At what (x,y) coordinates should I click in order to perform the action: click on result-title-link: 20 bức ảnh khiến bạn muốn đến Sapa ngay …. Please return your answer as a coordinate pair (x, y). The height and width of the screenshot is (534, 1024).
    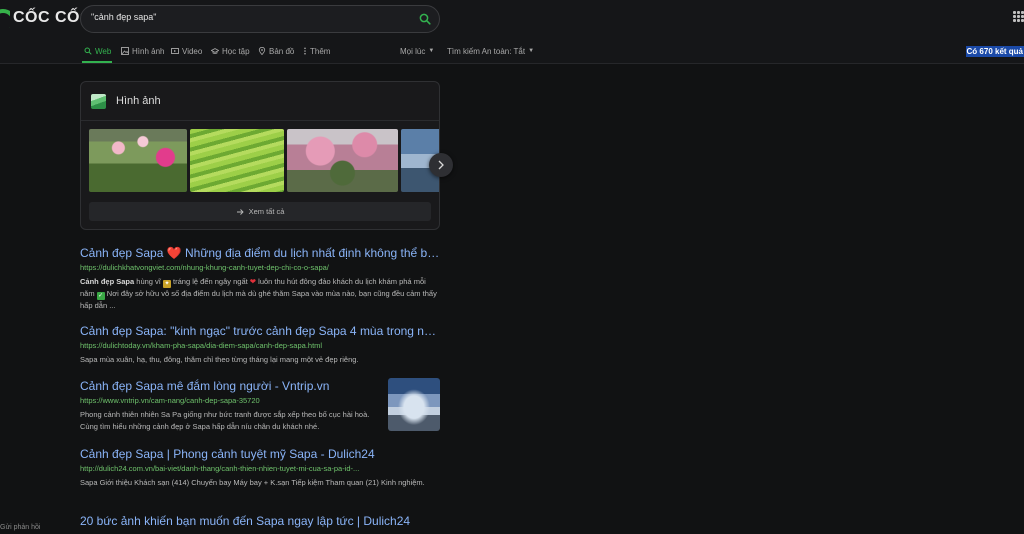
    Looking at the image, I should click on (260, 521).